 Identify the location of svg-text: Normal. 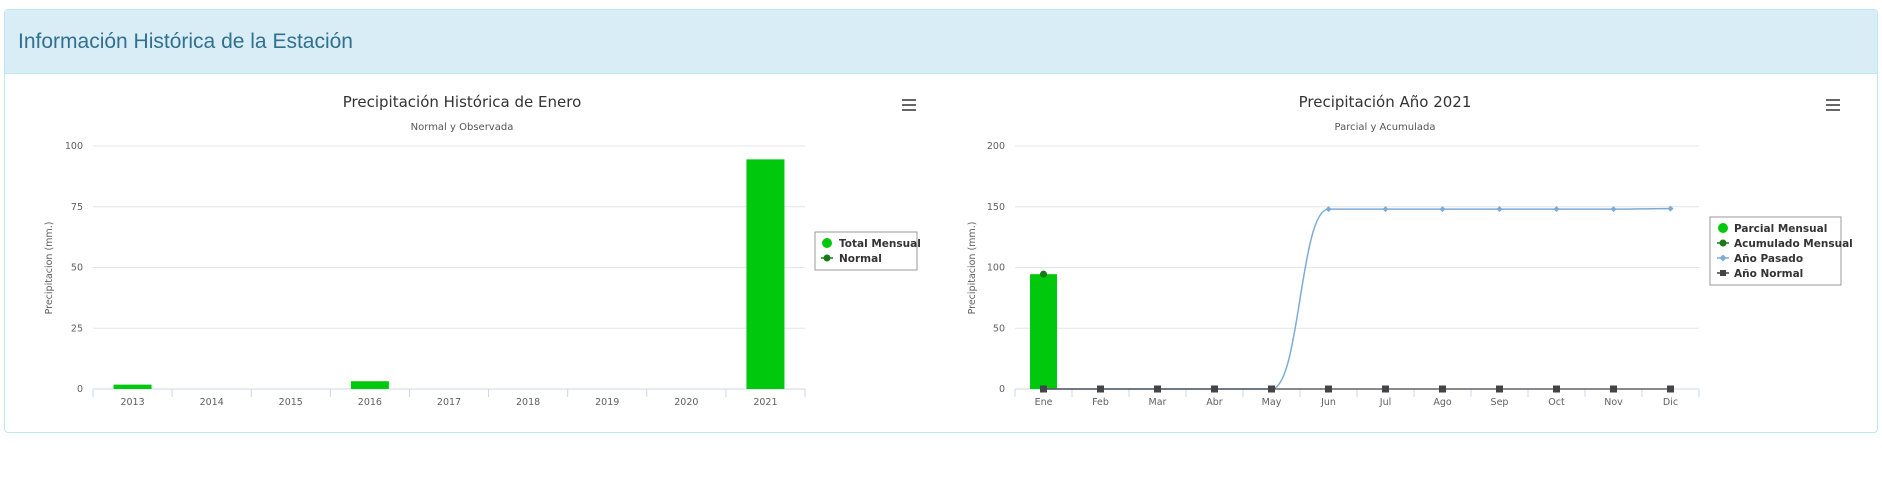
(860, 259).